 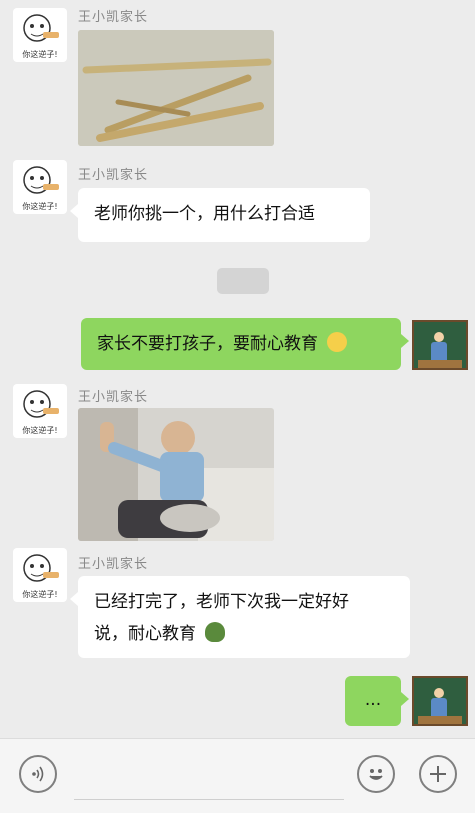 I want to click on message-text-line: 已经打完了，老师下次我一定好好, so click(x=221, y=602).